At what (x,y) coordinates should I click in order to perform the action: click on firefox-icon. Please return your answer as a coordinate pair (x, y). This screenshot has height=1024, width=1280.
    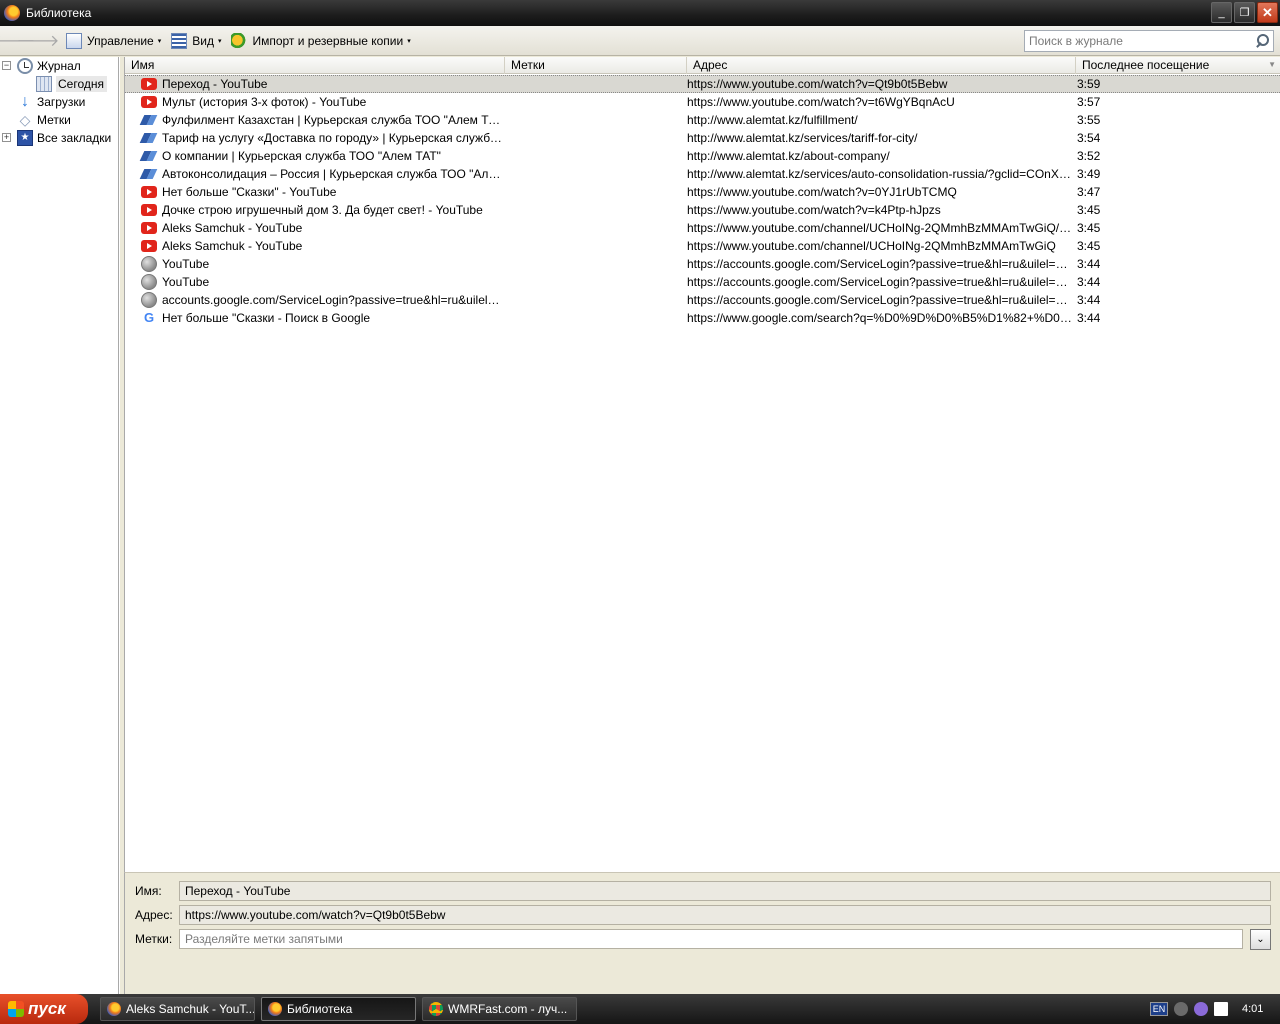
    Looking at the image, I should click on (12, 13).